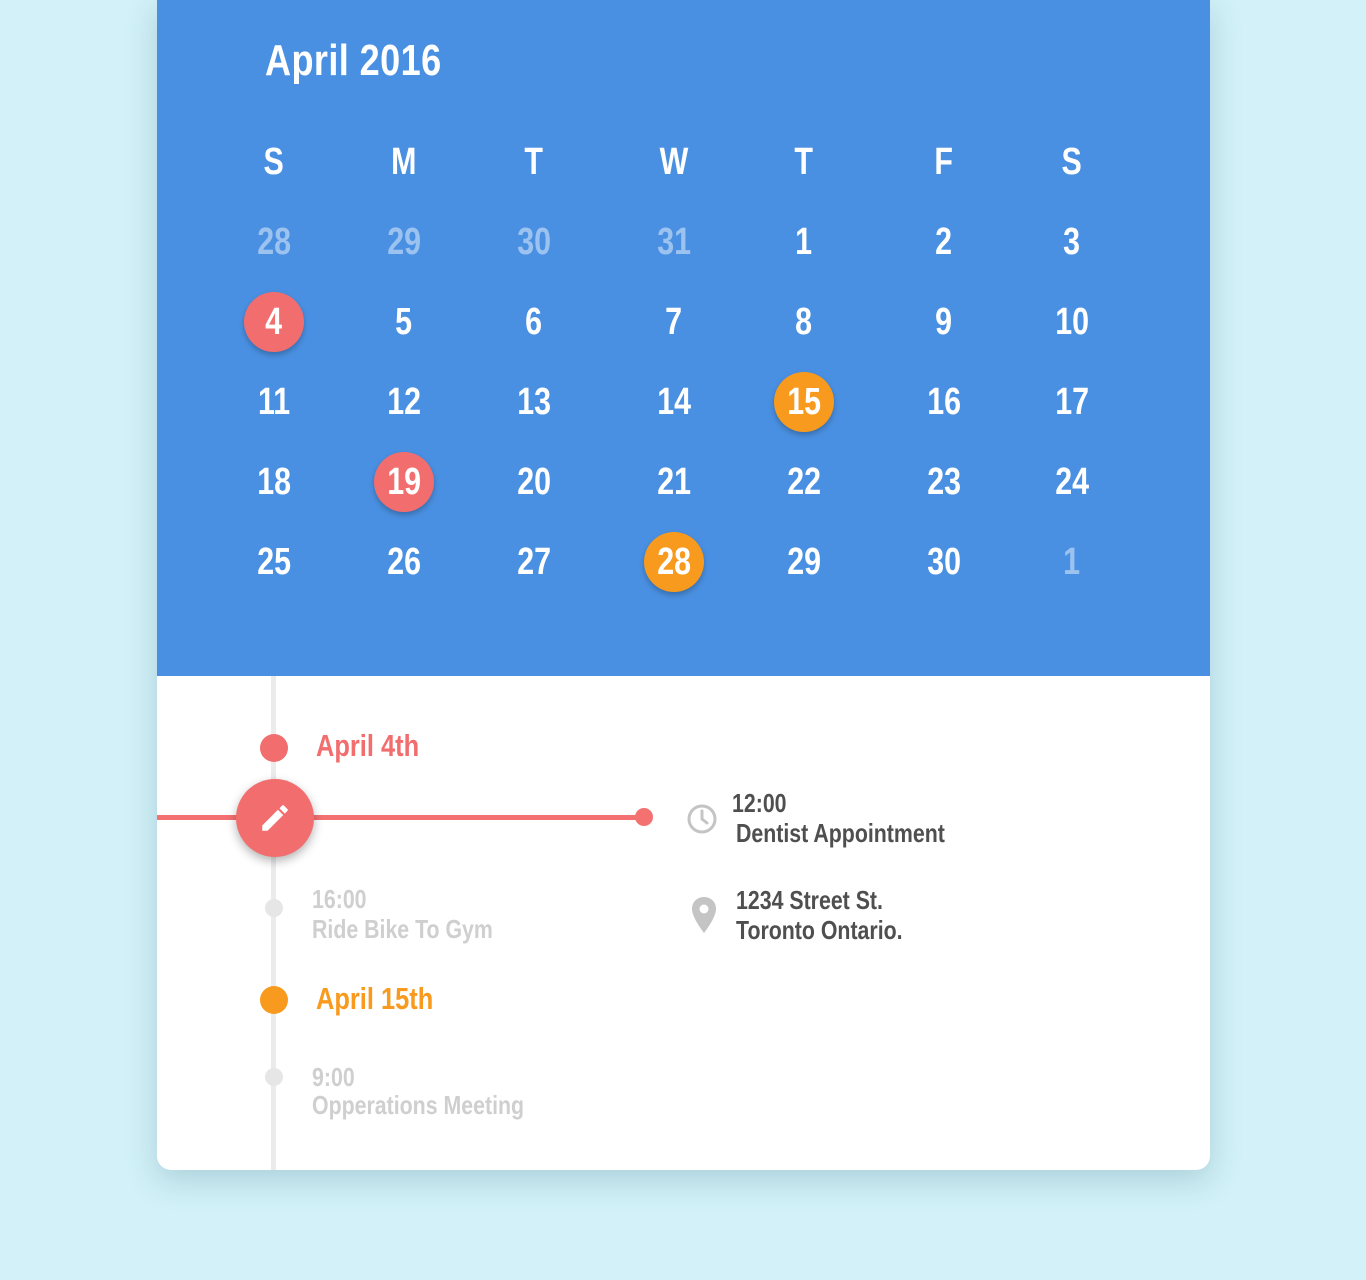 This screenshot has width=1366, height=1280. I want to click on calendar-day: 27, so click(534, 562).